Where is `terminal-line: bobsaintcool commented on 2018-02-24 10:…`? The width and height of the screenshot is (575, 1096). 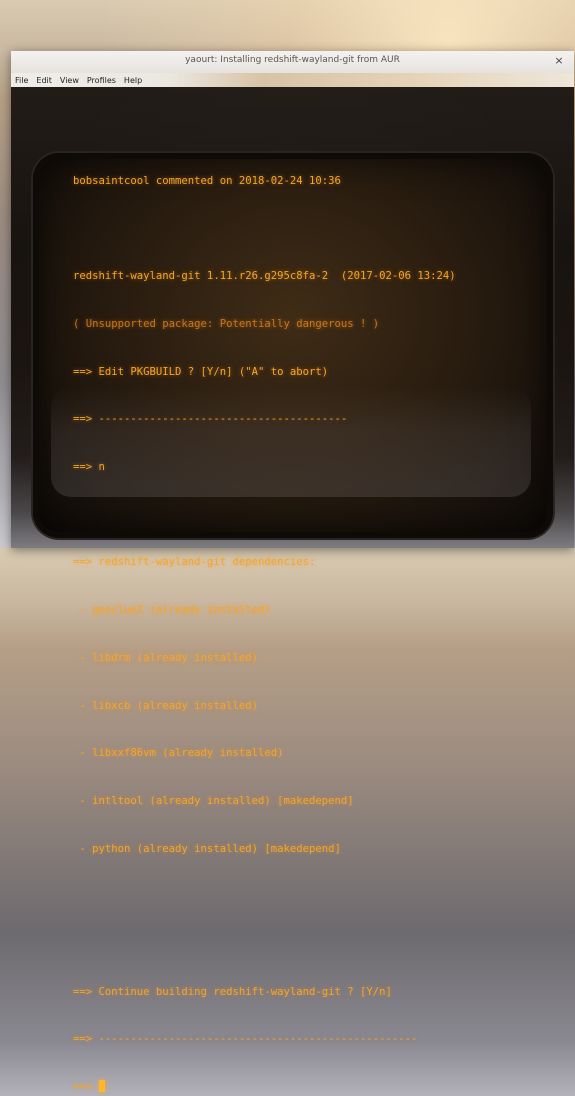
terminal-line: bobsaintcool commented on 2018-02-24 10:… is located at coordinates (207, 180).